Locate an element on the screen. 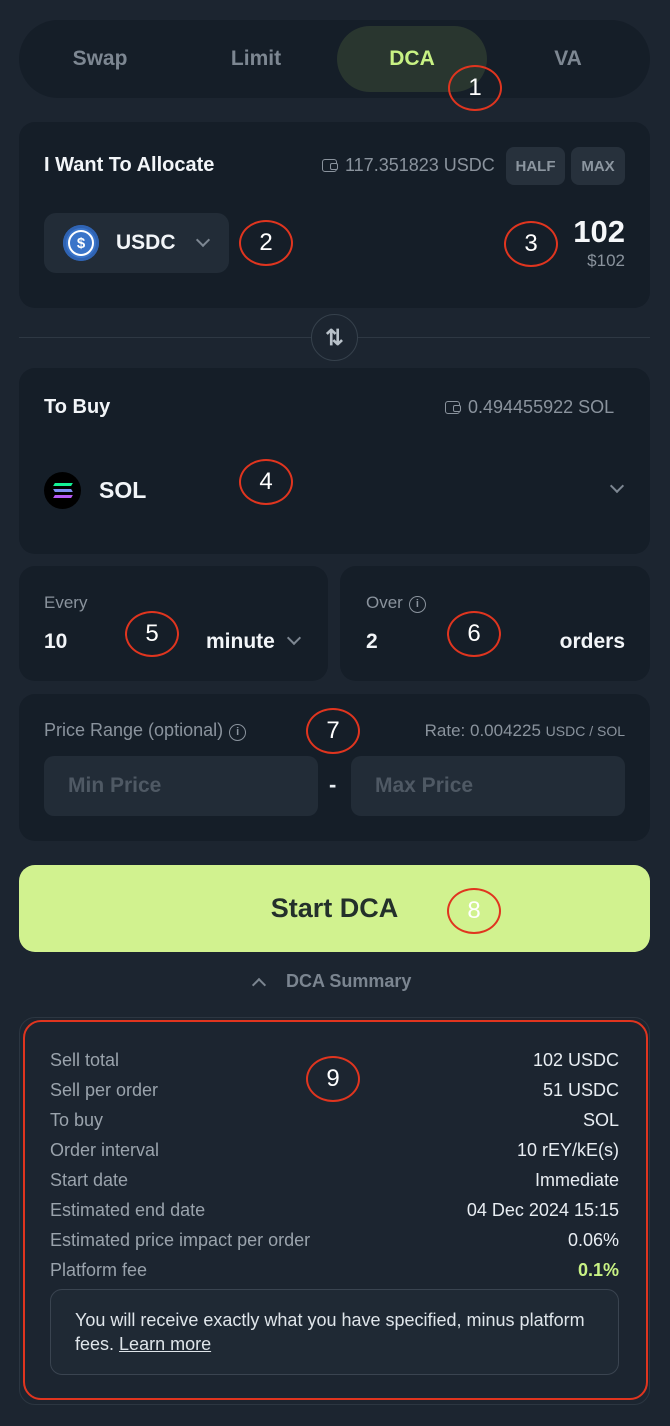  callout-badge: 5 is located at coordinates (152, 634).